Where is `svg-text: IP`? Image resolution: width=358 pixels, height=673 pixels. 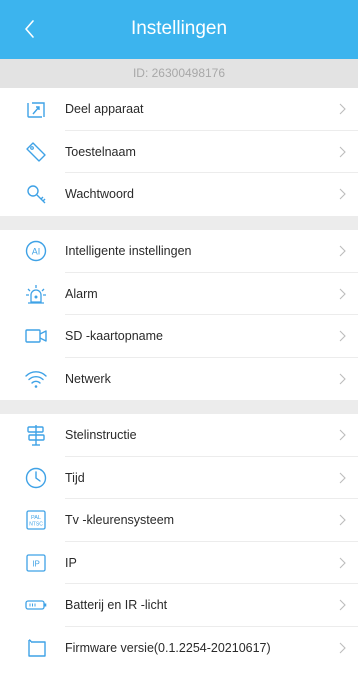
svg-text: IP is located at coordinates (36, 563).